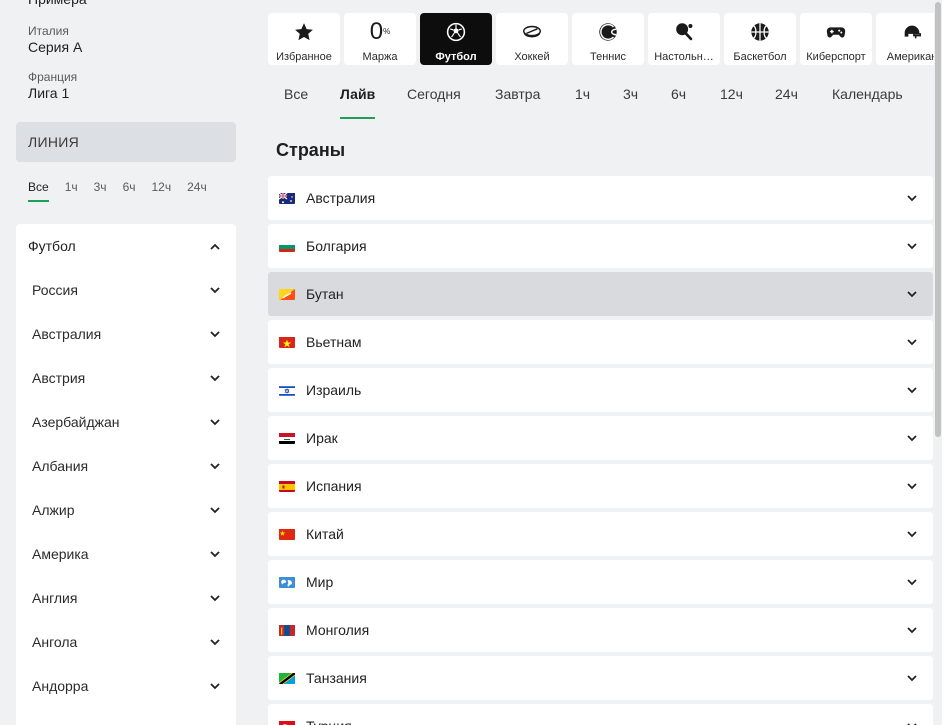 The height and width of the screenshot is (725, 942). What do you see at coordinates (126, 466) in the screenshot?
I see `sidebar-country-item: Албания` at bounding box center [126, 466].